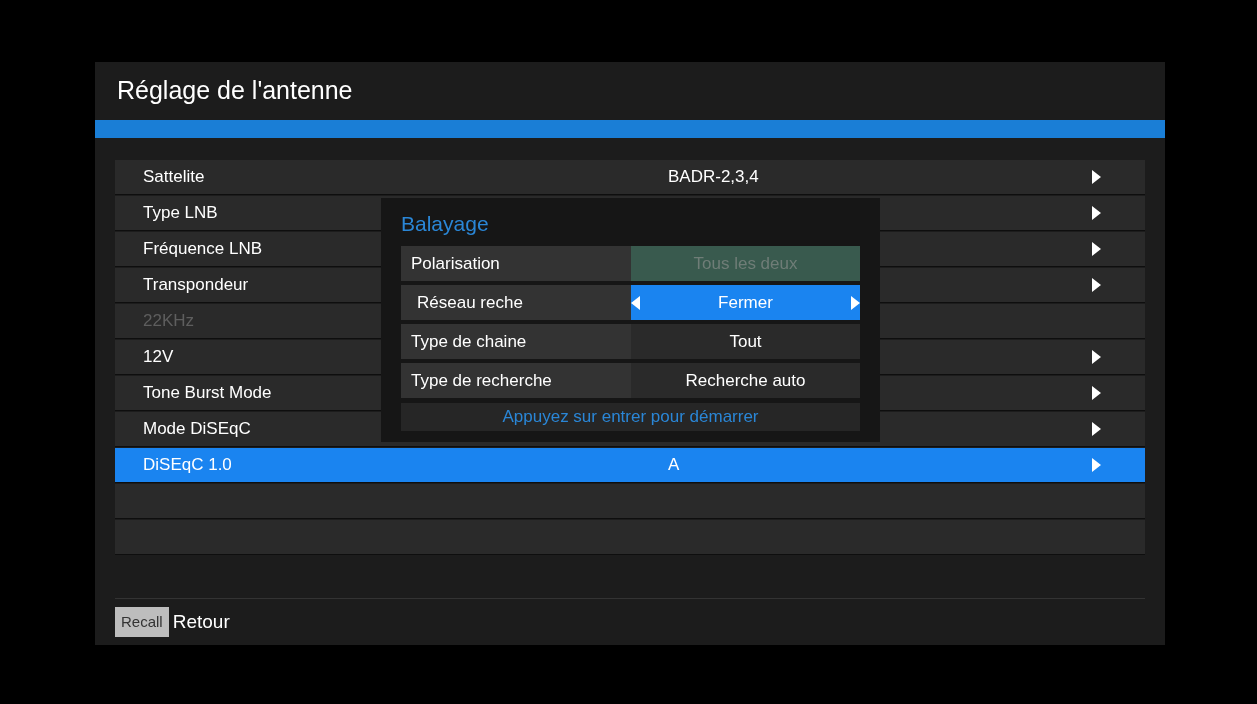  Describe the element at coordinates (516, 263) in the screenshot. I see `dialog-row-label: Polarisation` at that location.